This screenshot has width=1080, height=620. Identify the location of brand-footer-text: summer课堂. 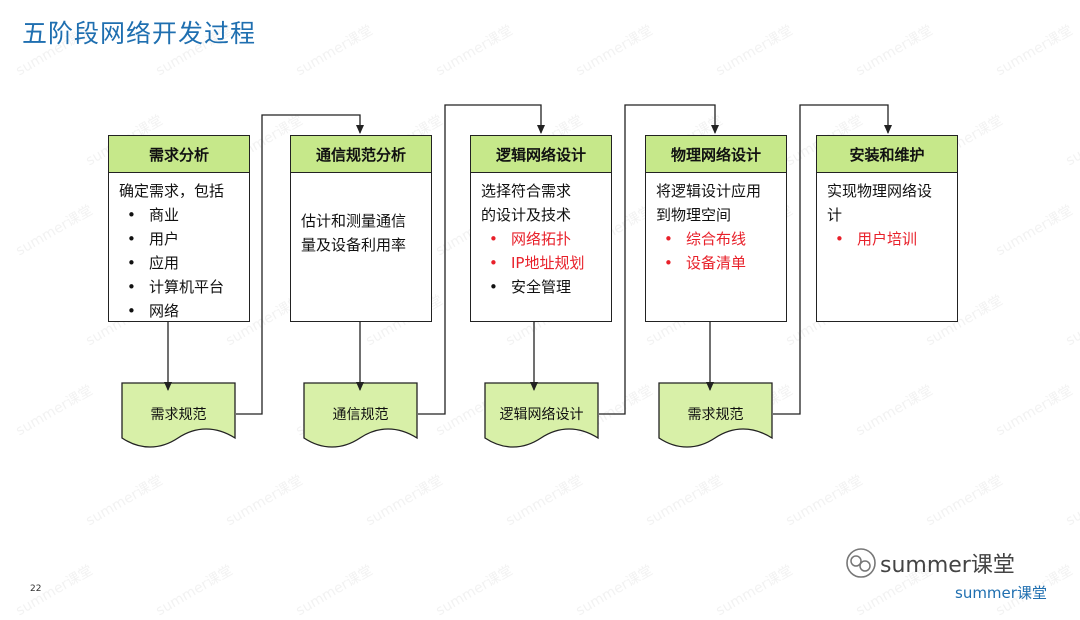
(1001, 593).